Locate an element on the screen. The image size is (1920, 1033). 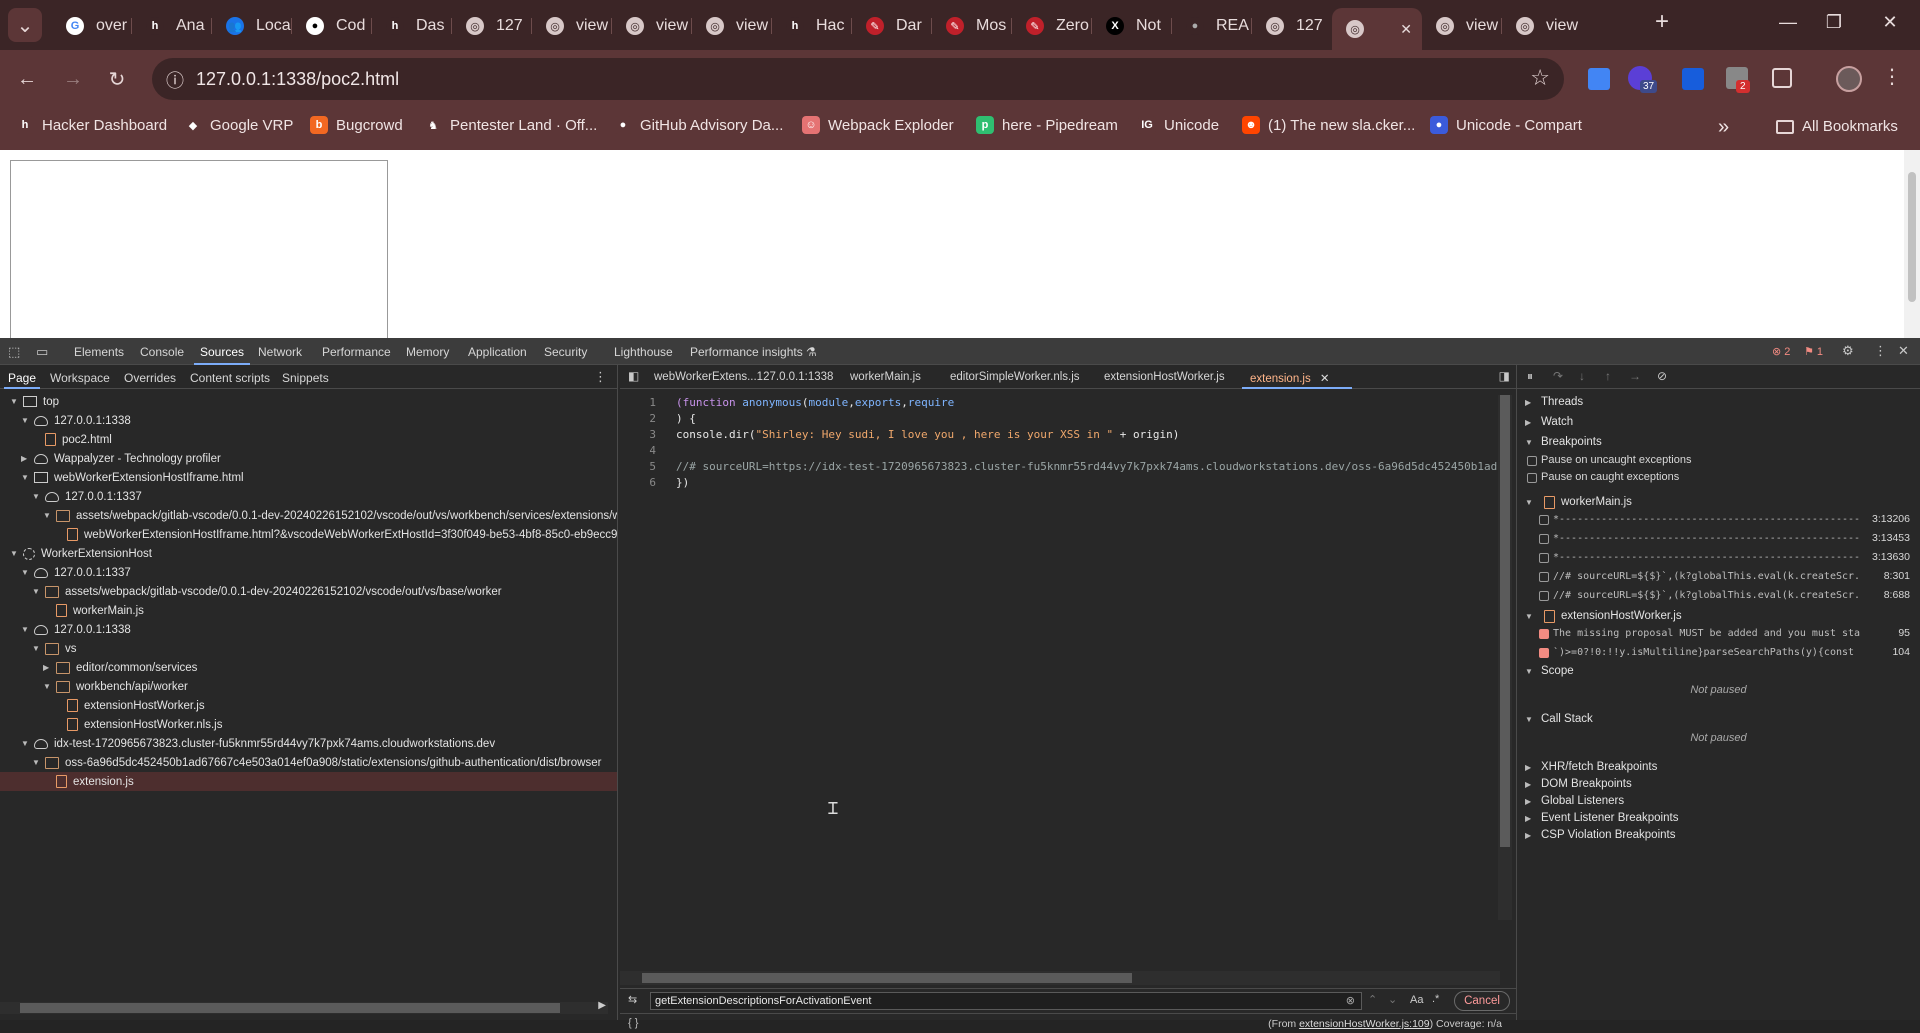
tree-node: ▶ editor/common/services is located at coordinates (308, 667).